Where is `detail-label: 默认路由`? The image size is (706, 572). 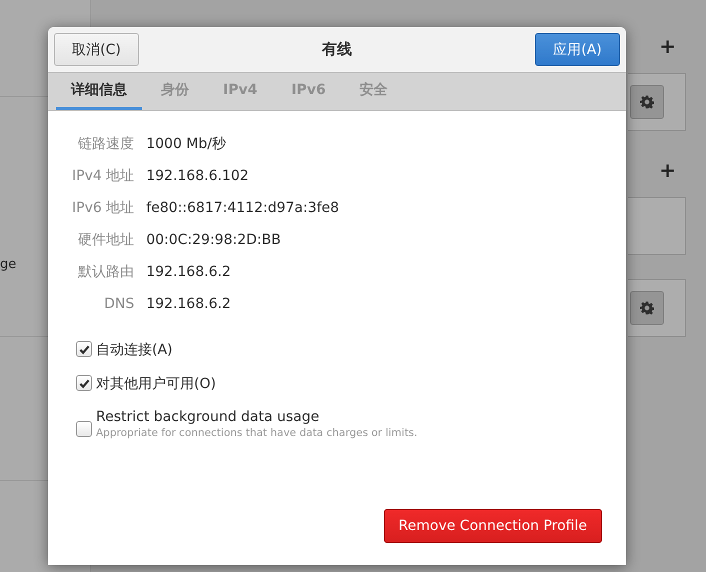
detail-label: 默认路由 is located at coordinates (105, 272).